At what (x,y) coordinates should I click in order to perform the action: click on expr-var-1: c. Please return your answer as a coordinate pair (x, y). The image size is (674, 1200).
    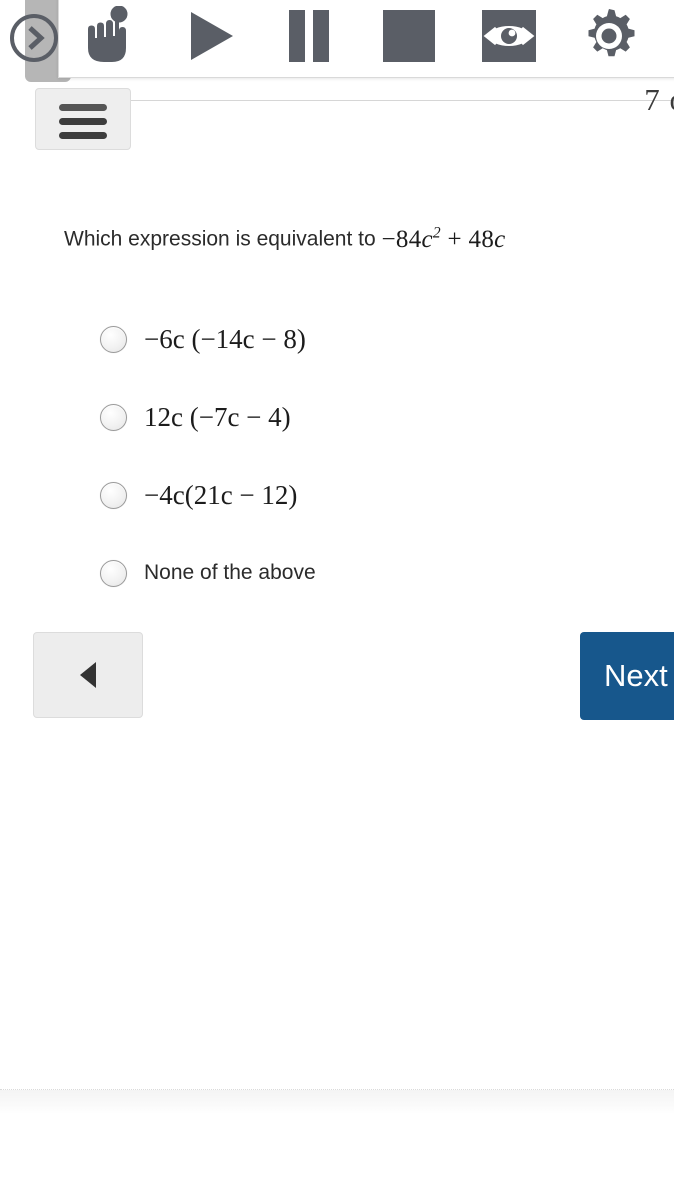
    Looking at the image, I should click on (427, 240).